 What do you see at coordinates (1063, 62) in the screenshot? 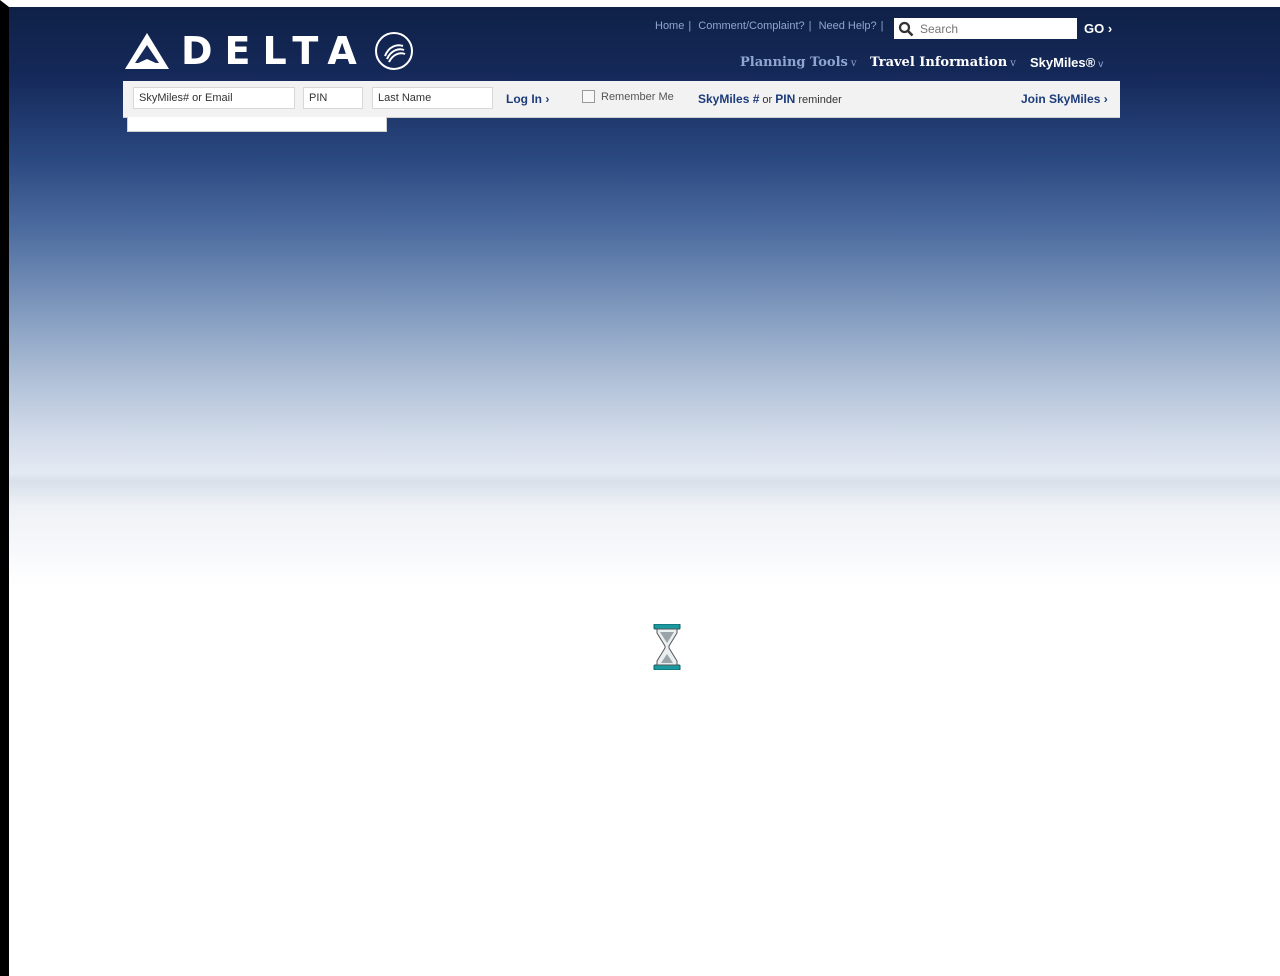
I see `nav-skymiles-label: SkyMiles®` at bounding box center [1063, 62].